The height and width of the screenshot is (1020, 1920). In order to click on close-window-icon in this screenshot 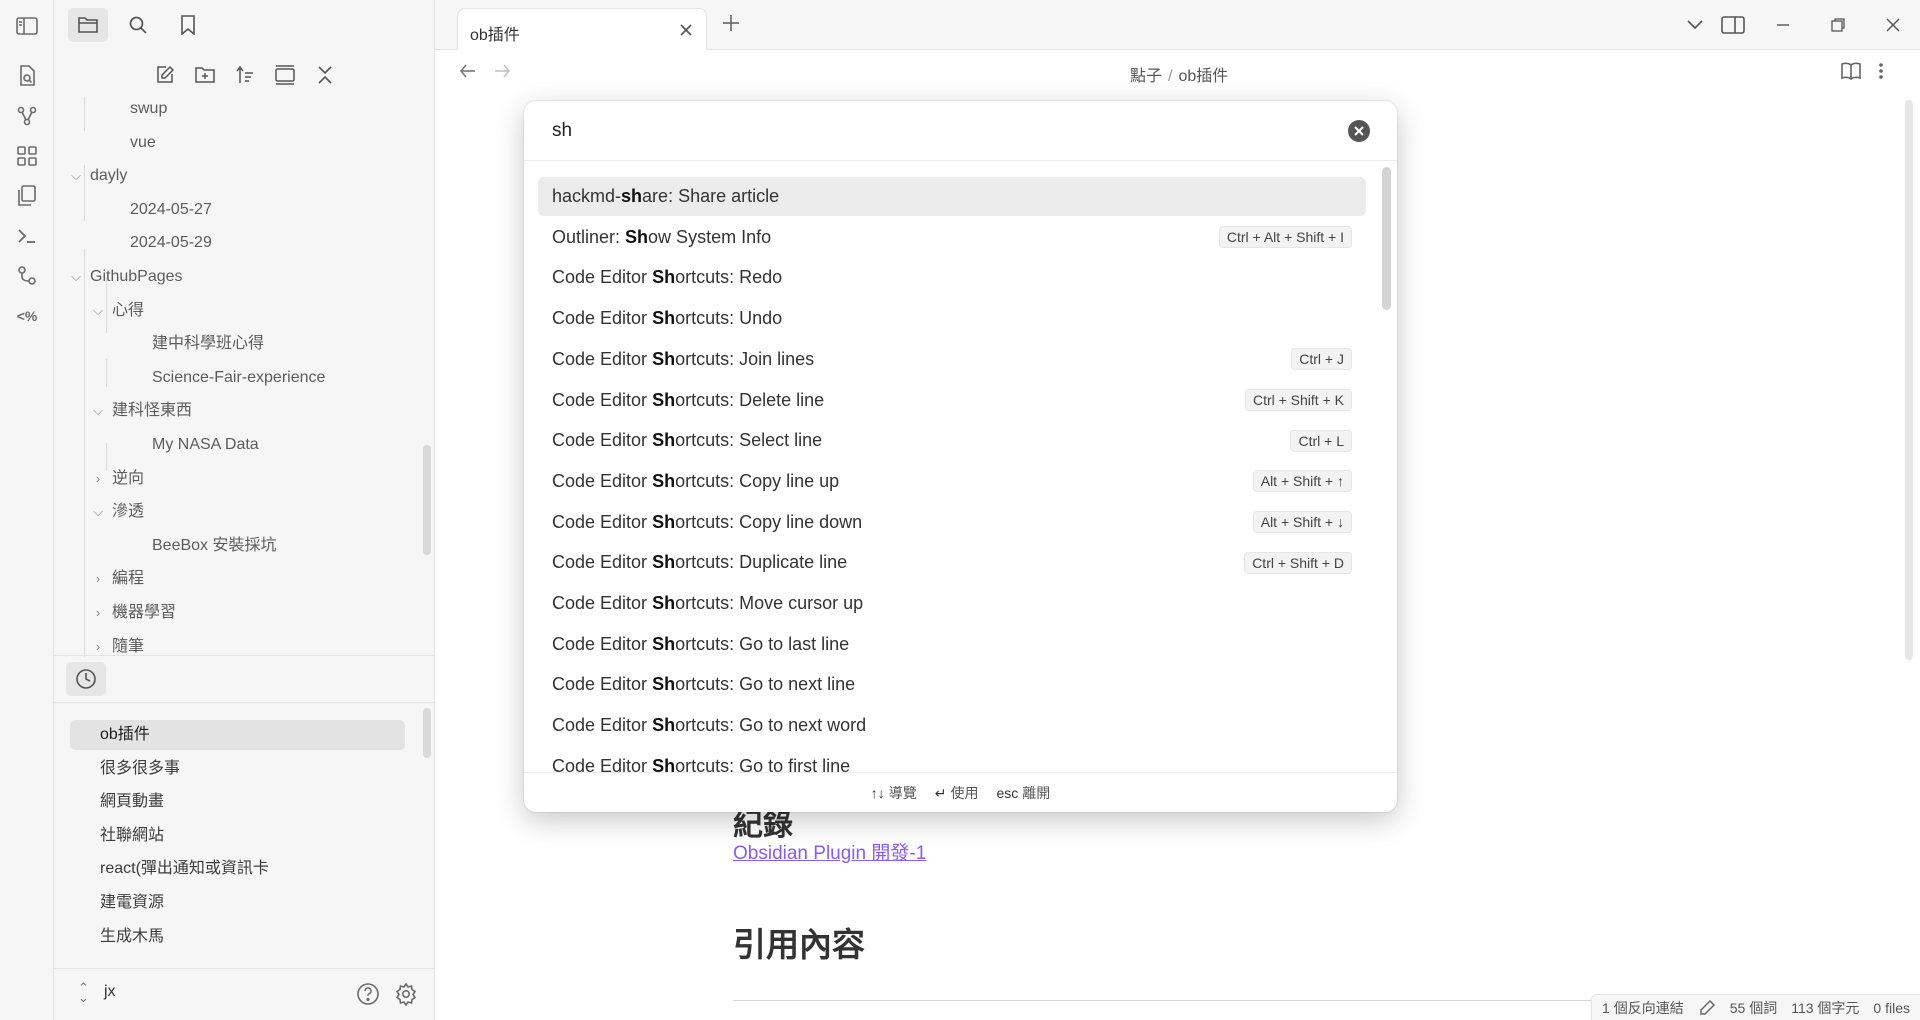, I will do `click(1893, 25)`.